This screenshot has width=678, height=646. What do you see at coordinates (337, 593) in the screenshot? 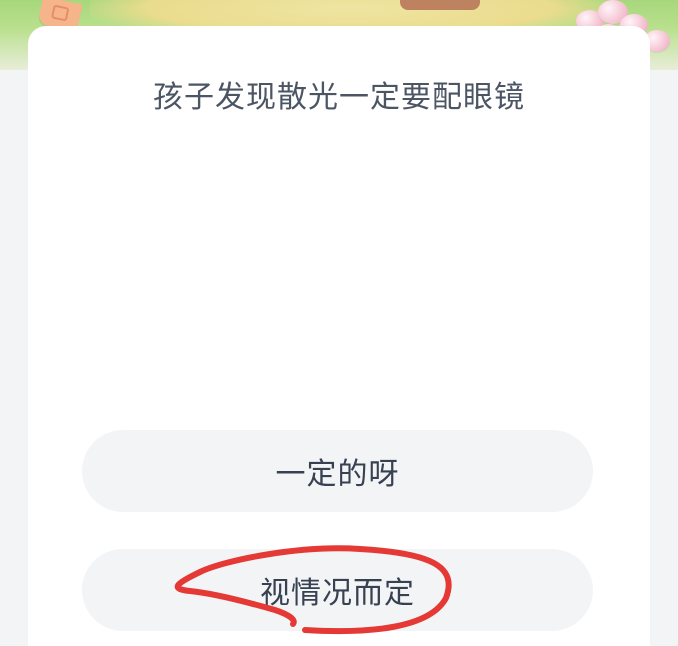
I see `option-2-label: 视情况而定` at bounding box center [337, 593].